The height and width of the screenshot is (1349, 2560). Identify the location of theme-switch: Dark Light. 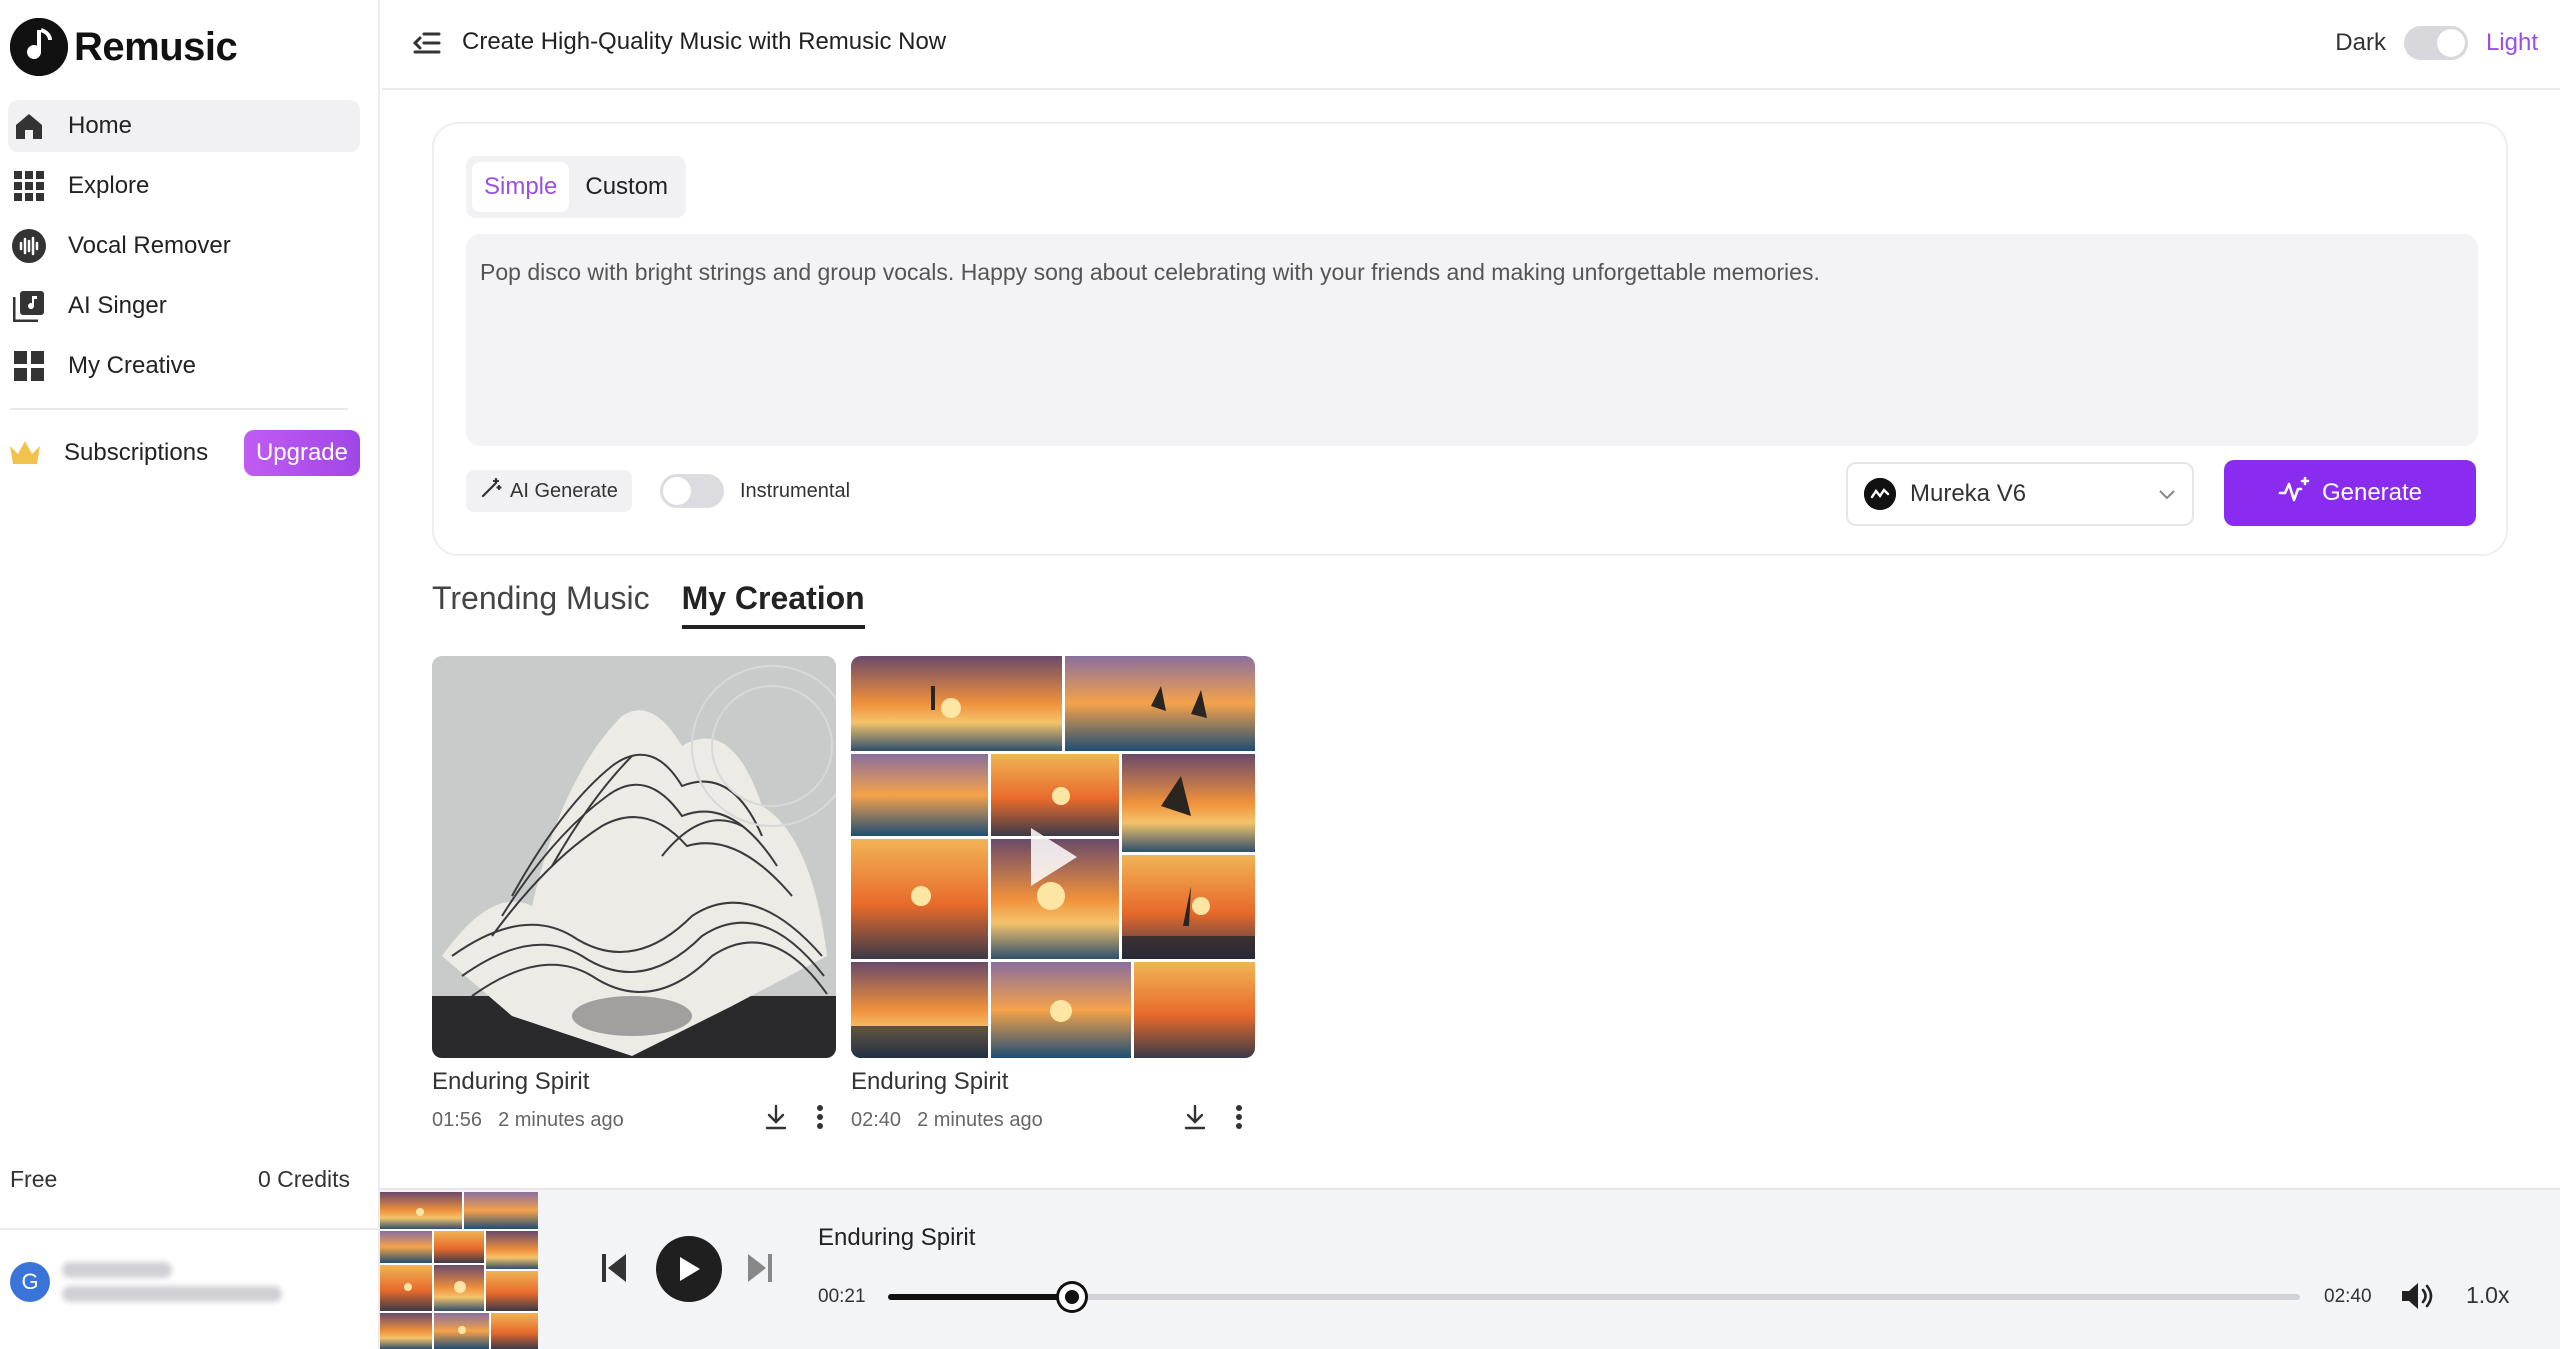
(2436, 43).